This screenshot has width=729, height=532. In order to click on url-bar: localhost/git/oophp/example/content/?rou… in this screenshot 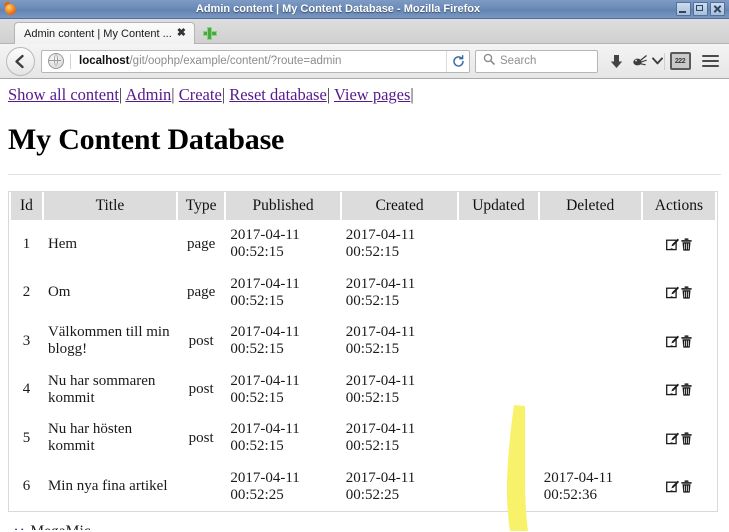, I will do `click(255, 61)`.